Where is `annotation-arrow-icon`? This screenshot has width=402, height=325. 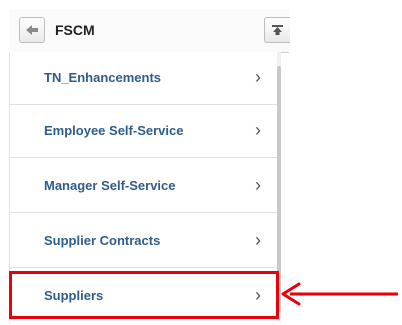
annotation-arrow-icon is located at coordinates (339, 294).